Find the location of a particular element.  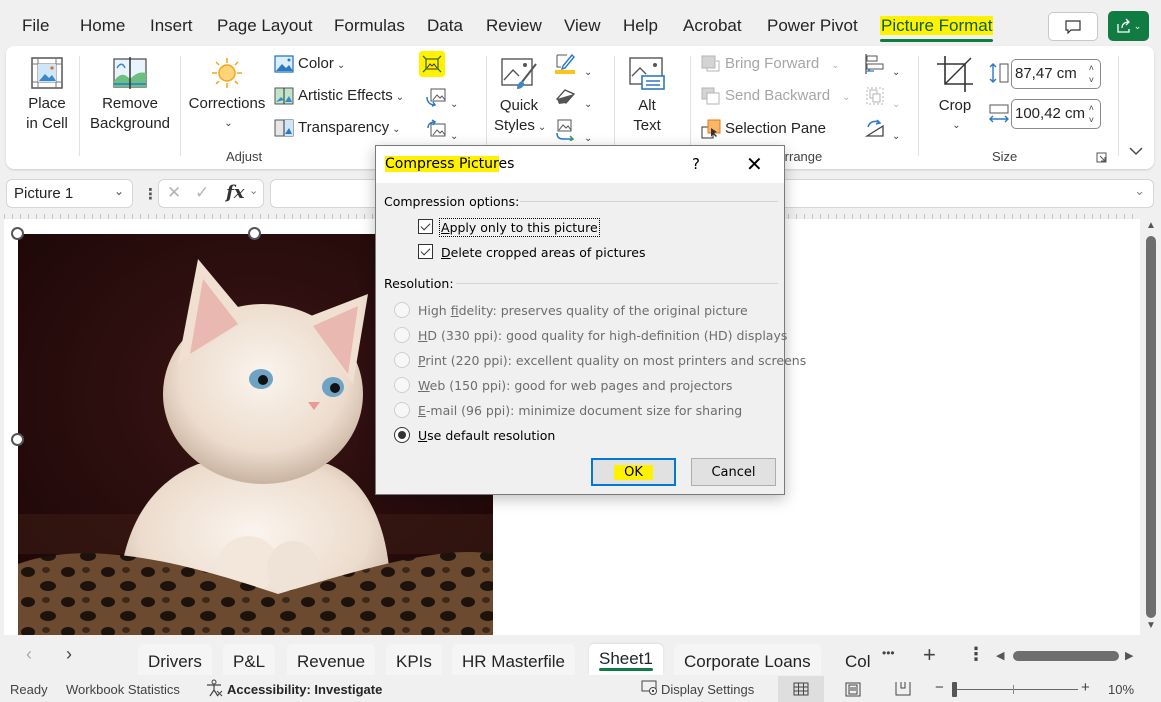

send-backward-button: Send Backward ⌄ is located at coordinates (775, 96).